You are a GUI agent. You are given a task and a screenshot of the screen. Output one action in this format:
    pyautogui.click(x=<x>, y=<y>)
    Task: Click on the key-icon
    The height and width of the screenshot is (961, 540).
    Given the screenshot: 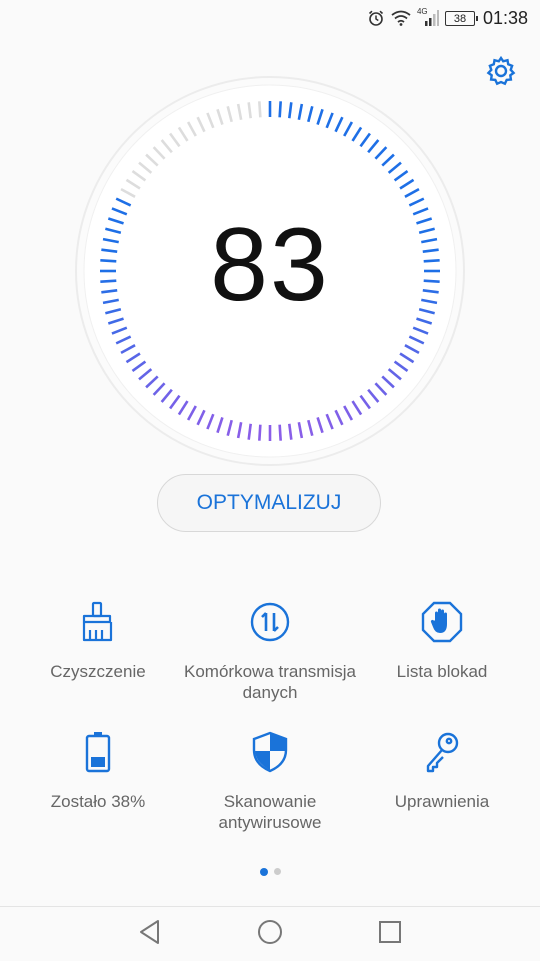 What is the action you would take?
    pyautogui.click(x=442, y=752)
    